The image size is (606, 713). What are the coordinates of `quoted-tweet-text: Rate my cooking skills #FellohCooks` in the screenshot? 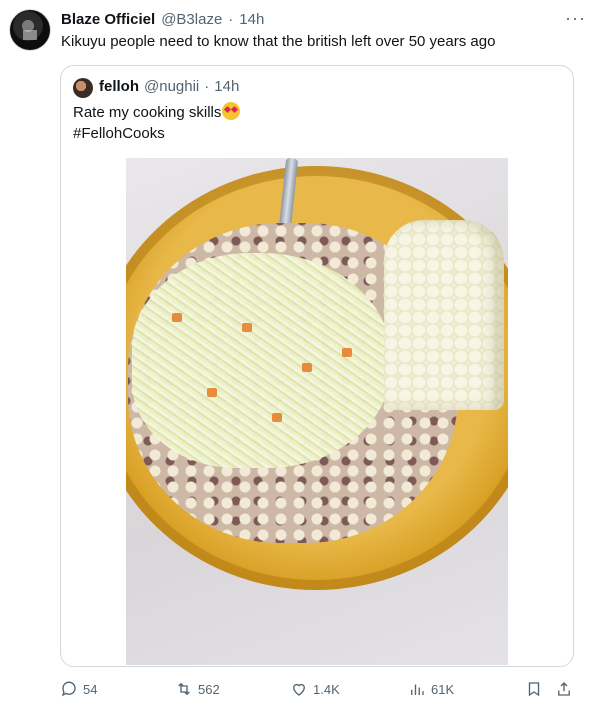 It's located at (157, 123).